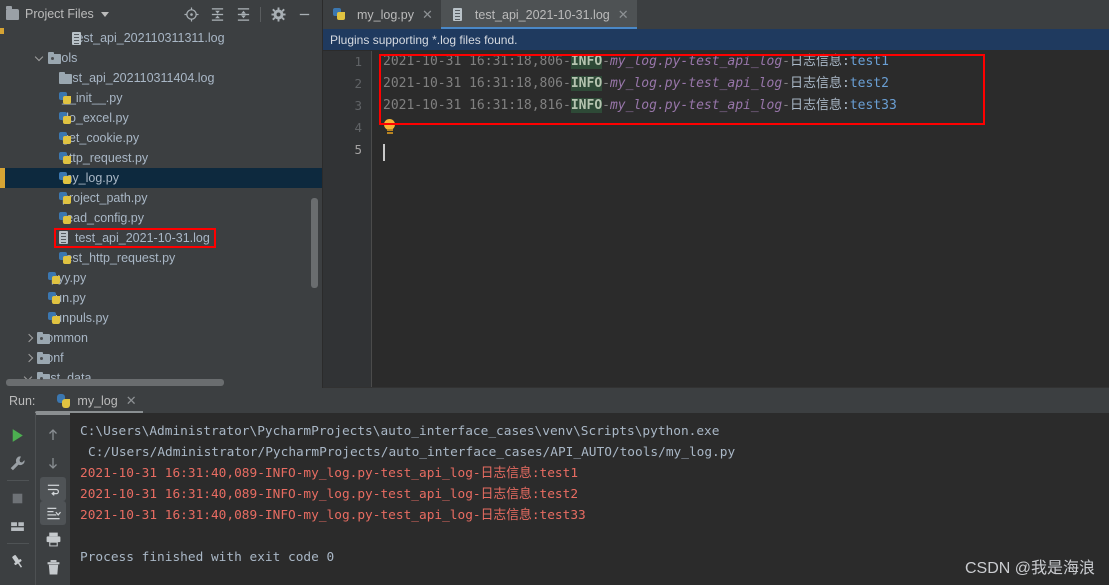  Describe the element at coordinates (105, 158) in the screenshot. I see `tree-item-label: http_request.py` at that location.